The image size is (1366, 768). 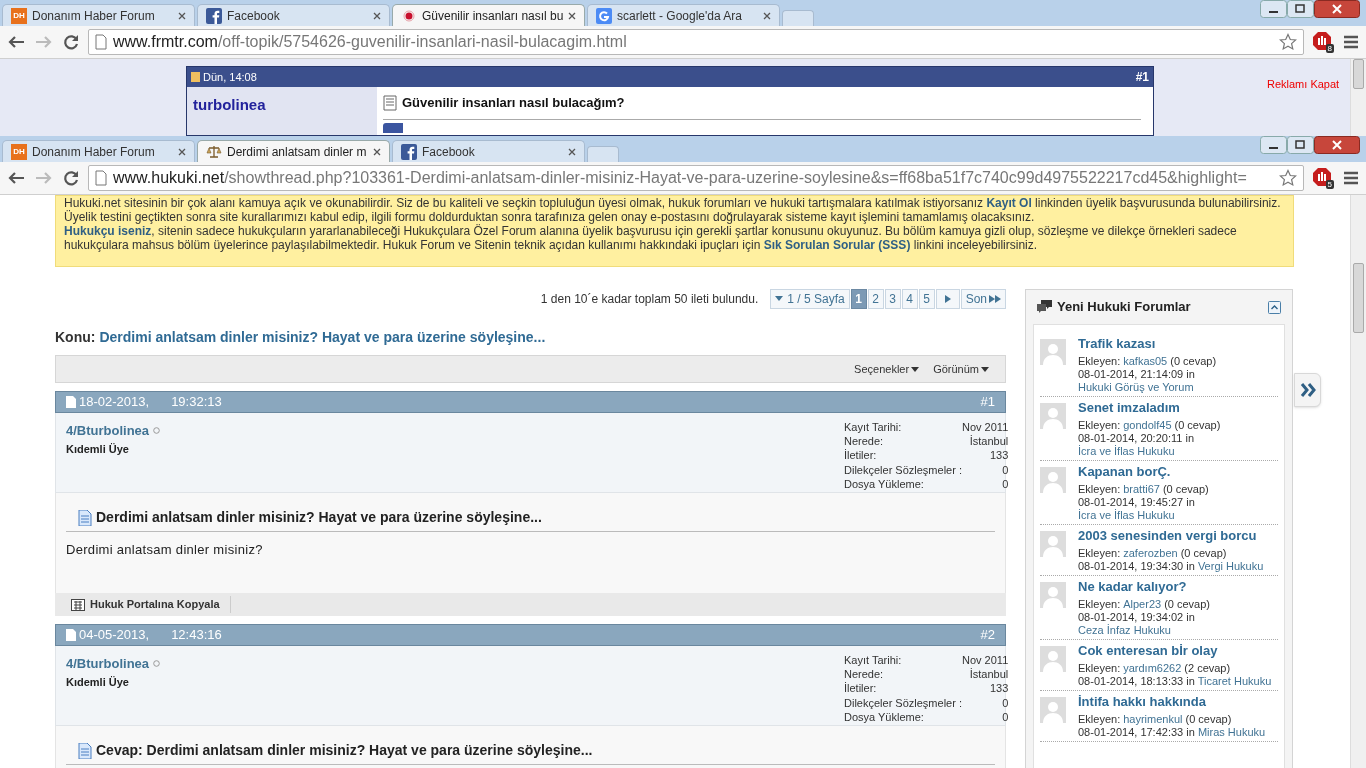 What do you see at coordinates (1045, 307) in the screenshot?
I see `chat-bubbles-icon` at bounding box center [1045, 307].